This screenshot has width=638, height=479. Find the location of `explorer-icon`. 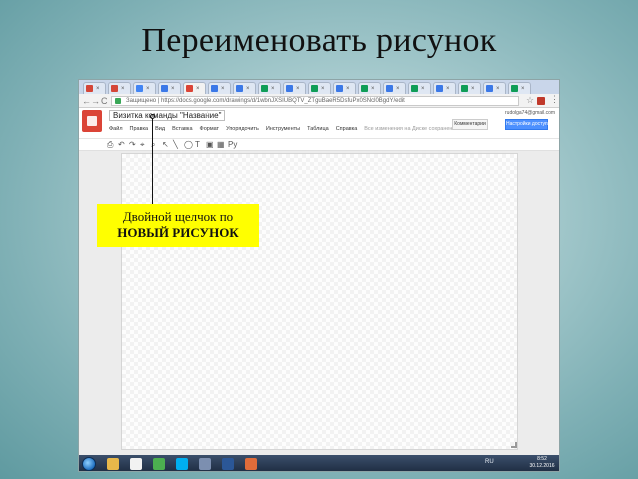

explorer-icon is located at coordinates (113, 464).